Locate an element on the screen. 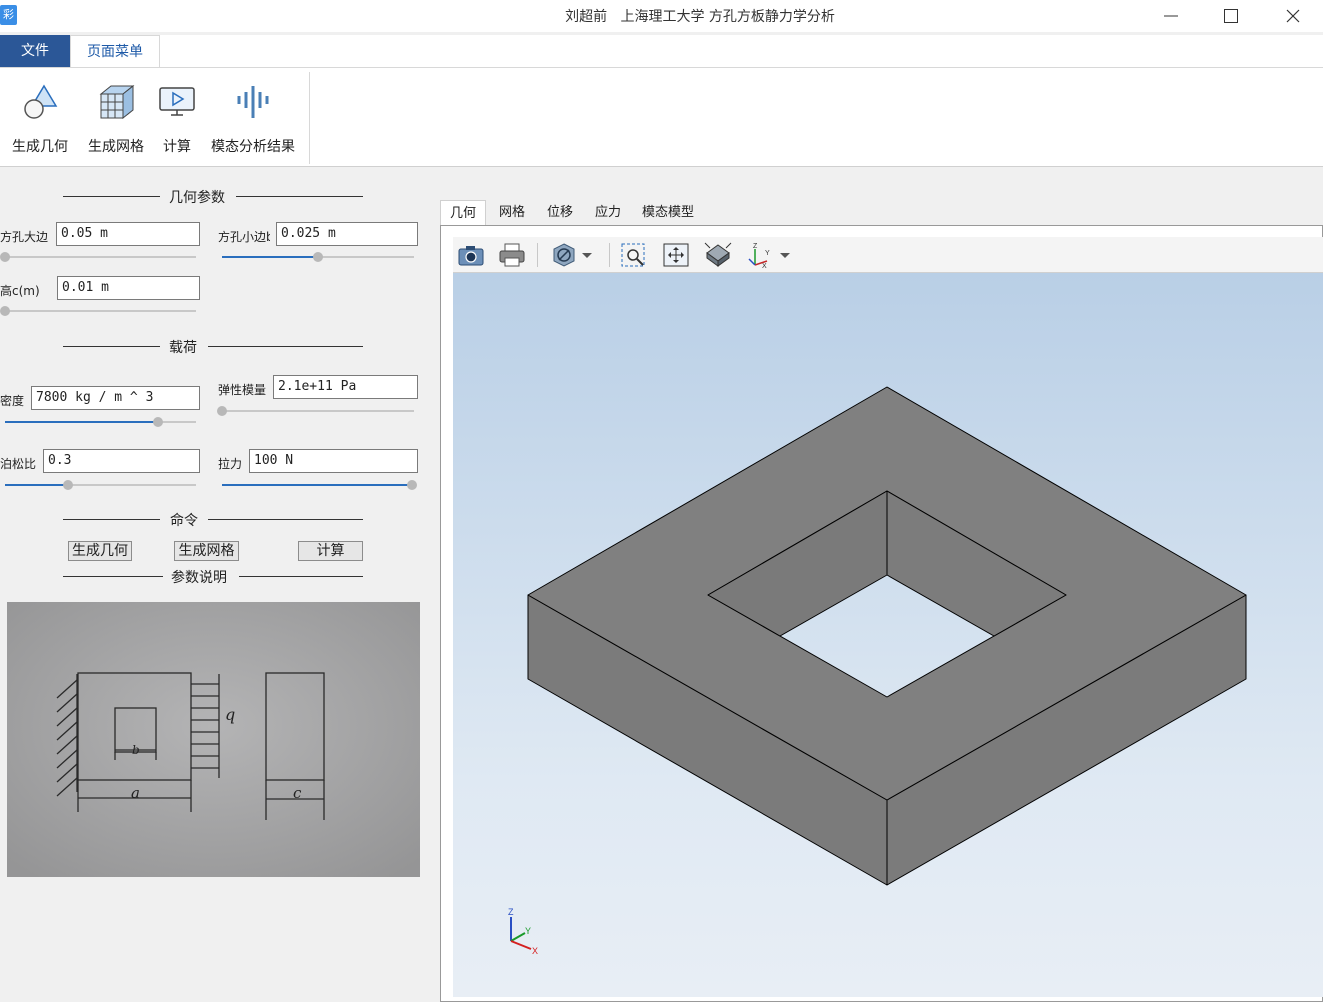  height-slider is located at coordinates (98, 311).